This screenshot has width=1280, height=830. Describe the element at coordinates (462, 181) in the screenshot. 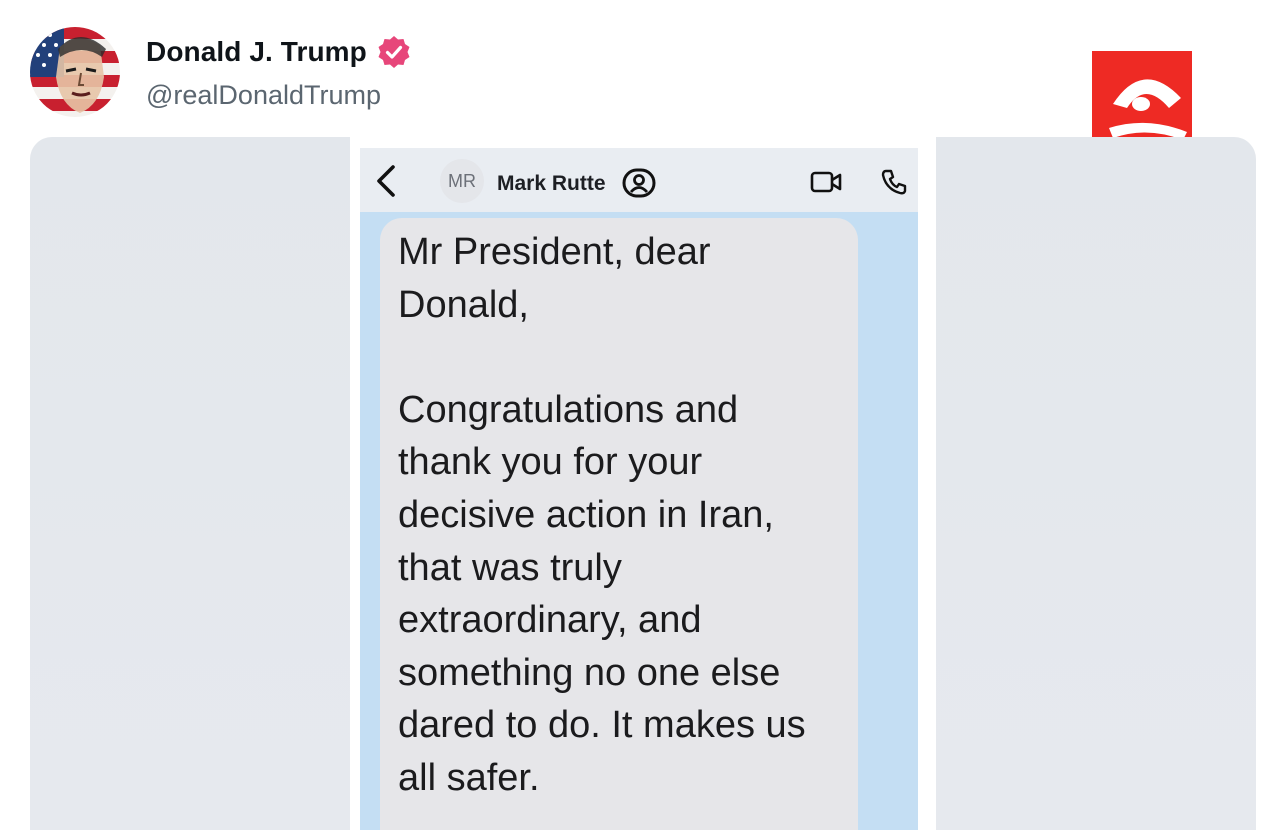

I see `contact-avatar: MR` at that location.